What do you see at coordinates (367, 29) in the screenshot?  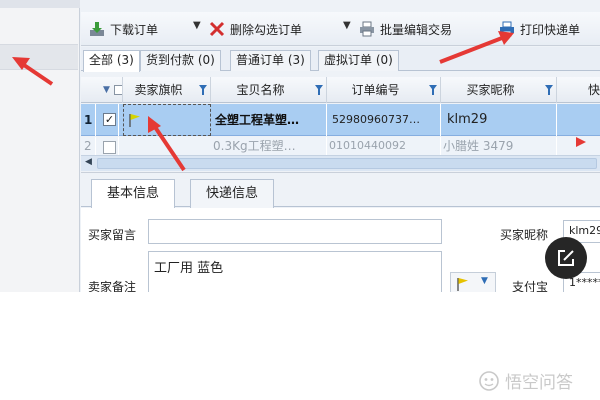 I see `printer-icon` at bounding box center [367, 29].